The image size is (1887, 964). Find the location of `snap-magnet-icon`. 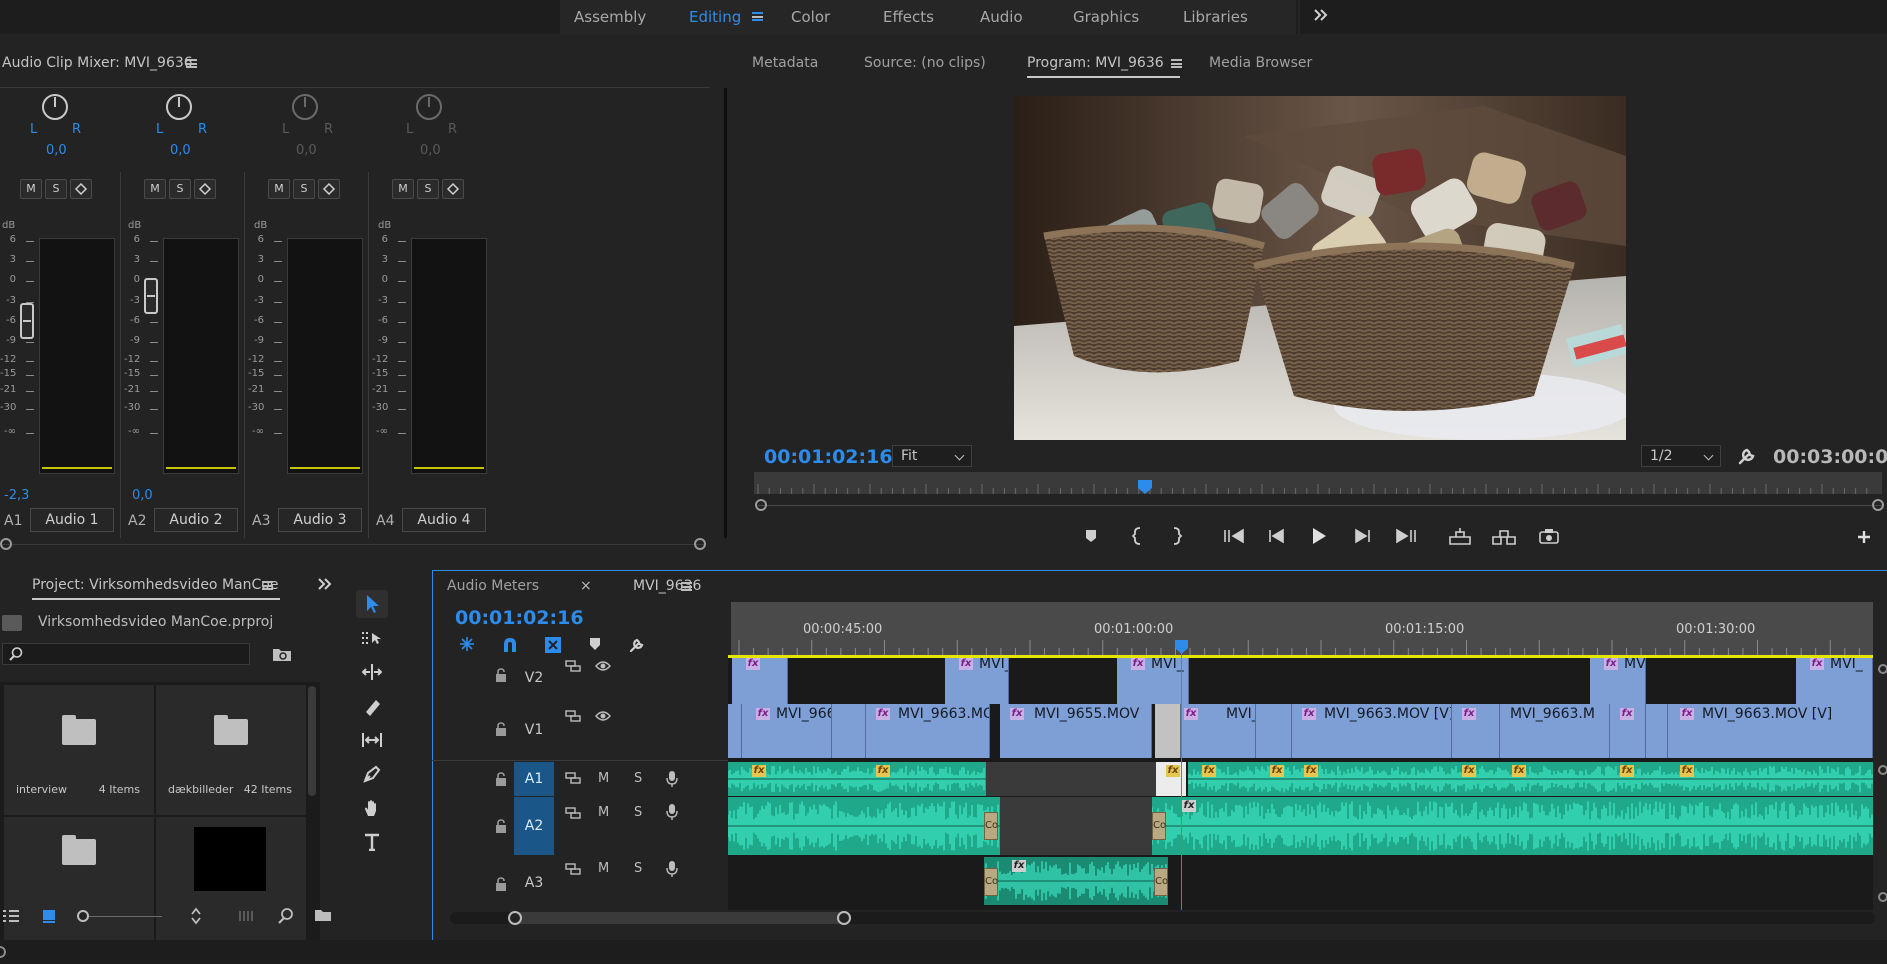

snap-magnet-icon is located at coordinates (510, 645).